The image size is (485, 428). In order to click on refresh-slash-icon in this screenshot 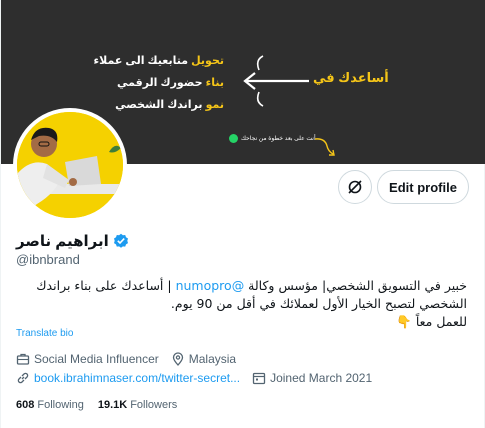, I will do `click(355, 187)`.